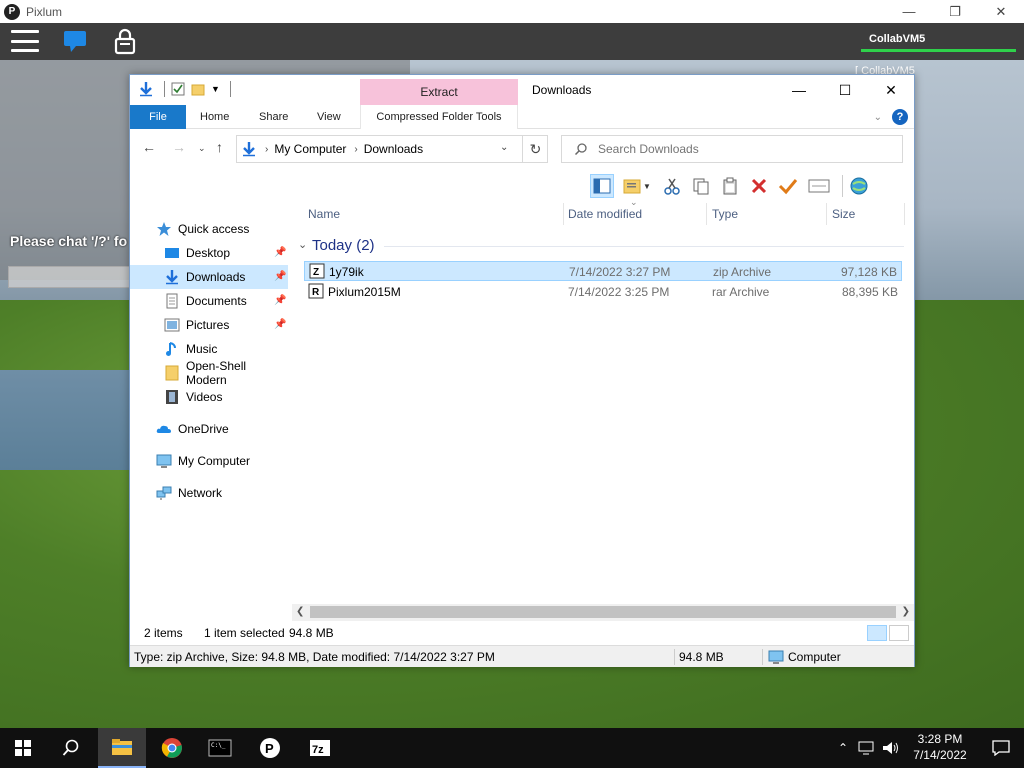 The image size is (1024, 768). Describe the element at coordinates (393, 149) in the screenshot. I see `breadcrumb-downloads: Downloads` at that location.